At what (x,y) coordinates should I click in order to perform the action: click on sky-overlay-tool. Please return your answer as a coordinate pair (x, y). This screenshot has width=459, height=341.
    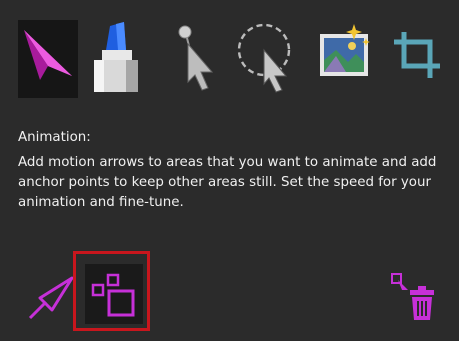
    Looking at the image, I should click on (346, 59).